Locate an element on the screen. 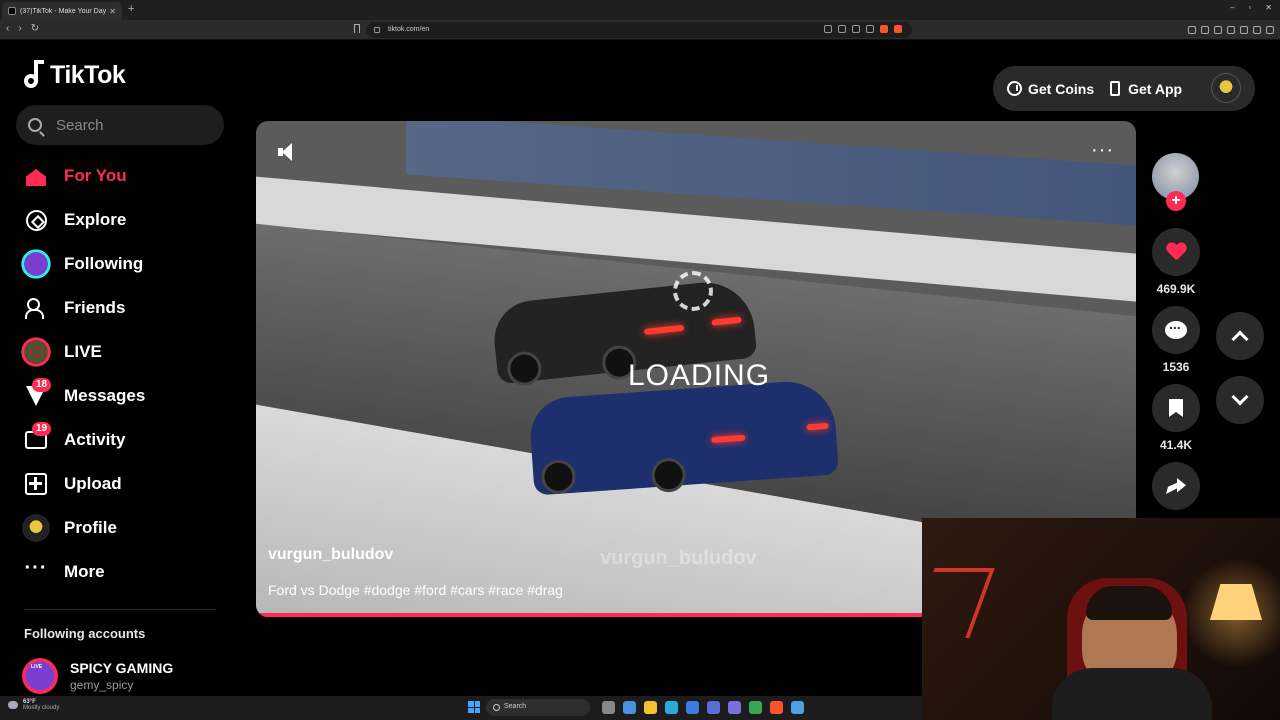  sidebar-item-activity: 19 Activity is located at coordinates (120, 440).